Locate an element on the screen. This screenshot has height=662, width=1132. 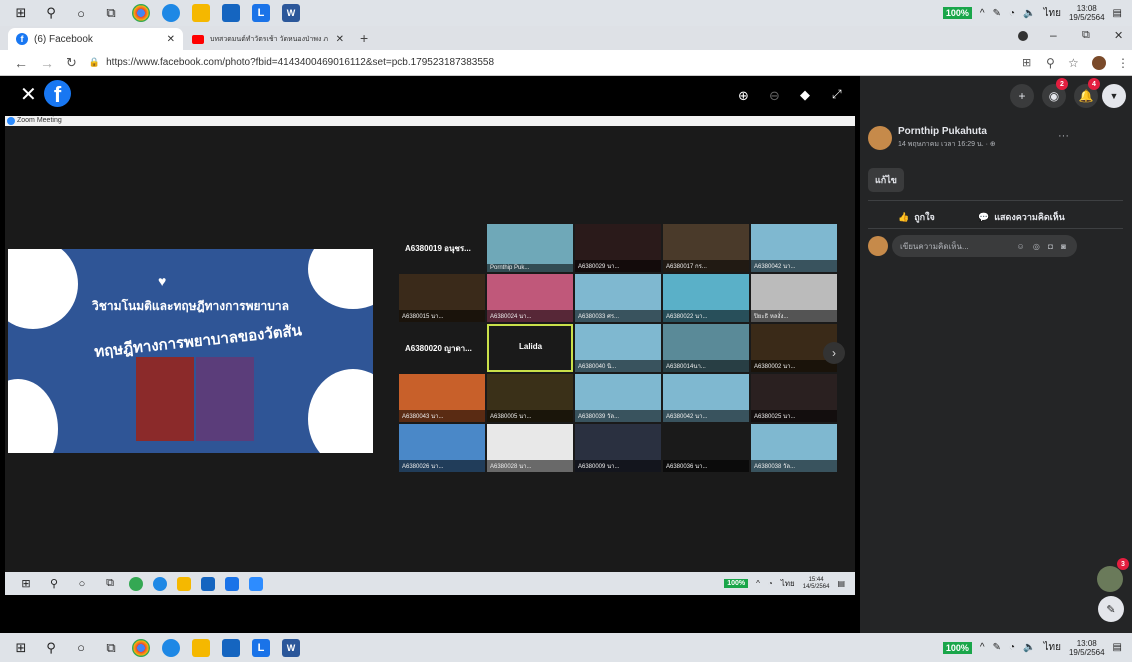
zoom-icon: ⚲ is located at coordinates (1050, 63).